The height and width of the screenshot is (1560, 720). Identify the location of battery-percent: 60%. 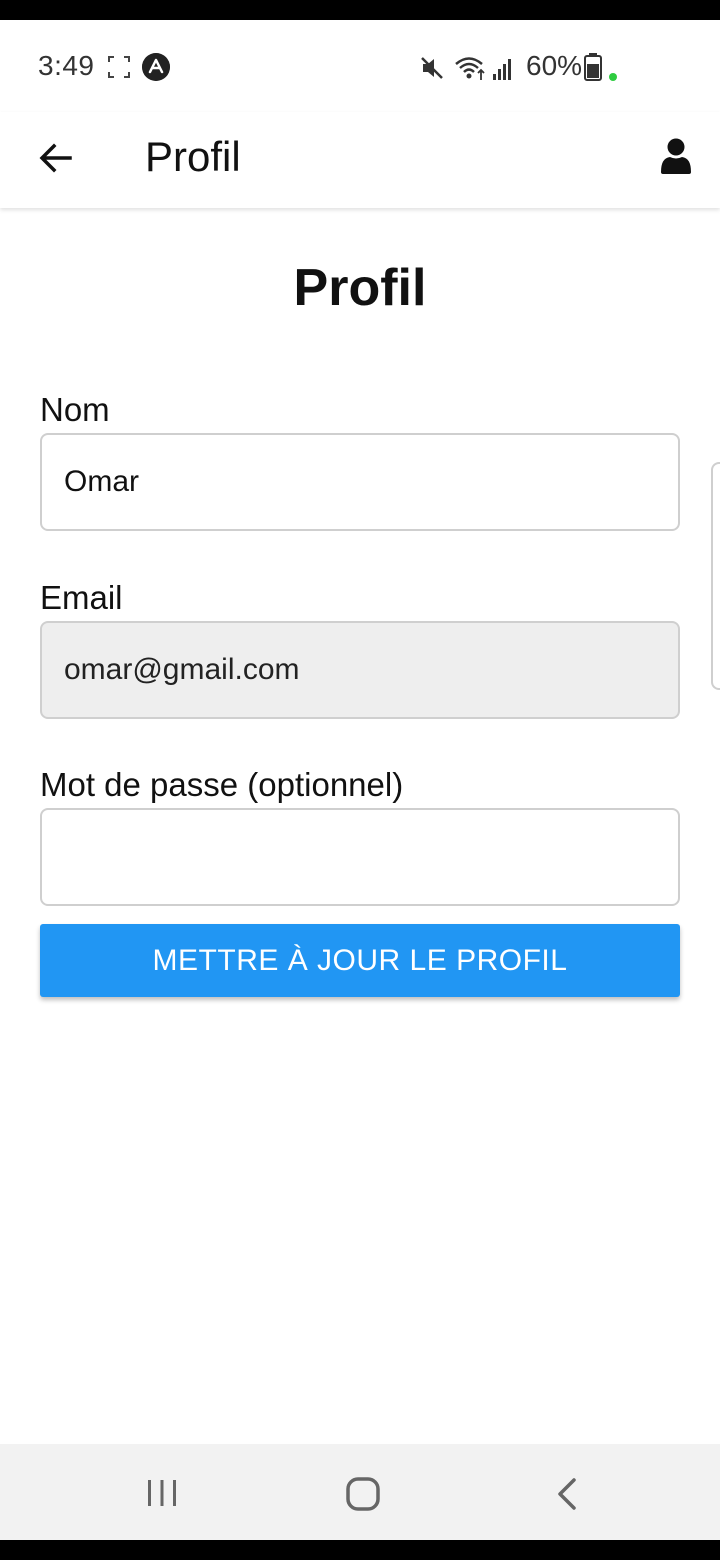
(554, 65).